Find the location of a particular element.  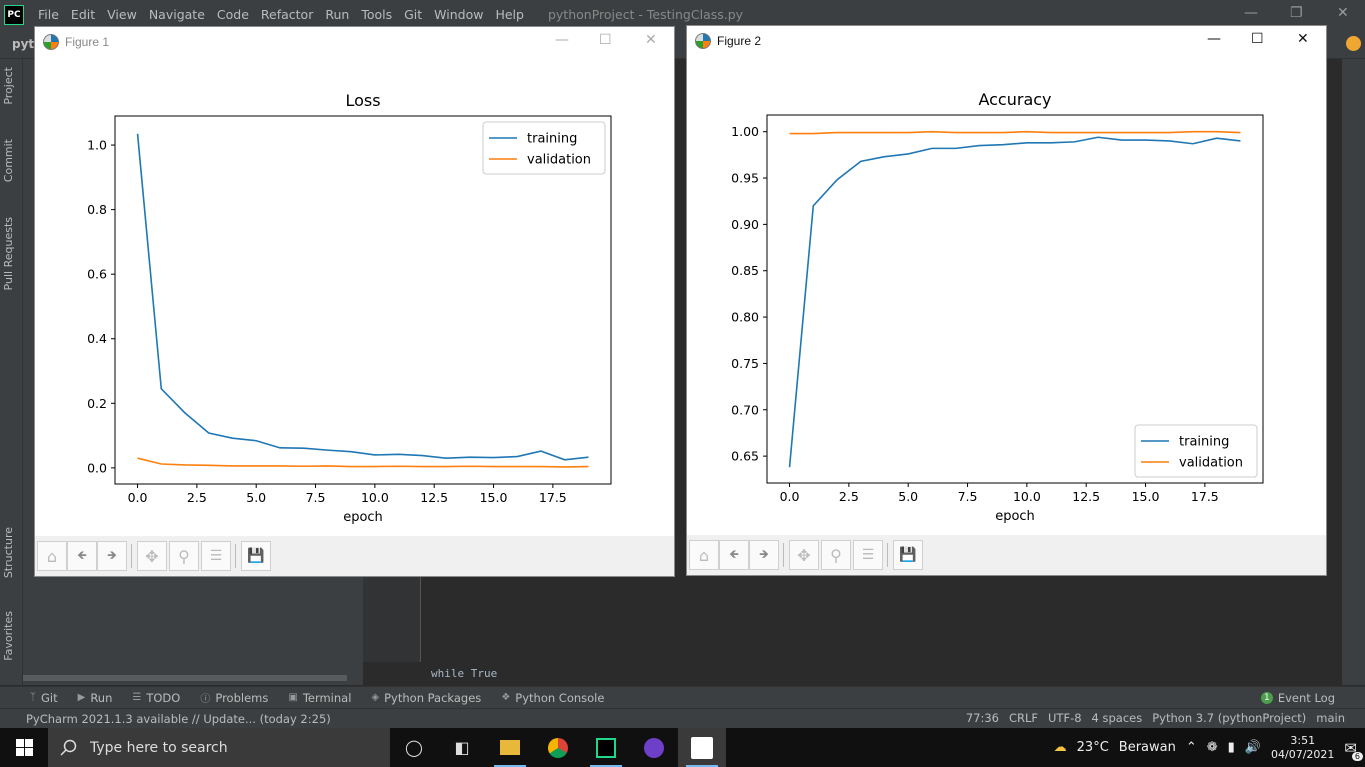

figure-1-titlebar: Figure 1 — ☐ ✕ is located at coordinates (354, 42).